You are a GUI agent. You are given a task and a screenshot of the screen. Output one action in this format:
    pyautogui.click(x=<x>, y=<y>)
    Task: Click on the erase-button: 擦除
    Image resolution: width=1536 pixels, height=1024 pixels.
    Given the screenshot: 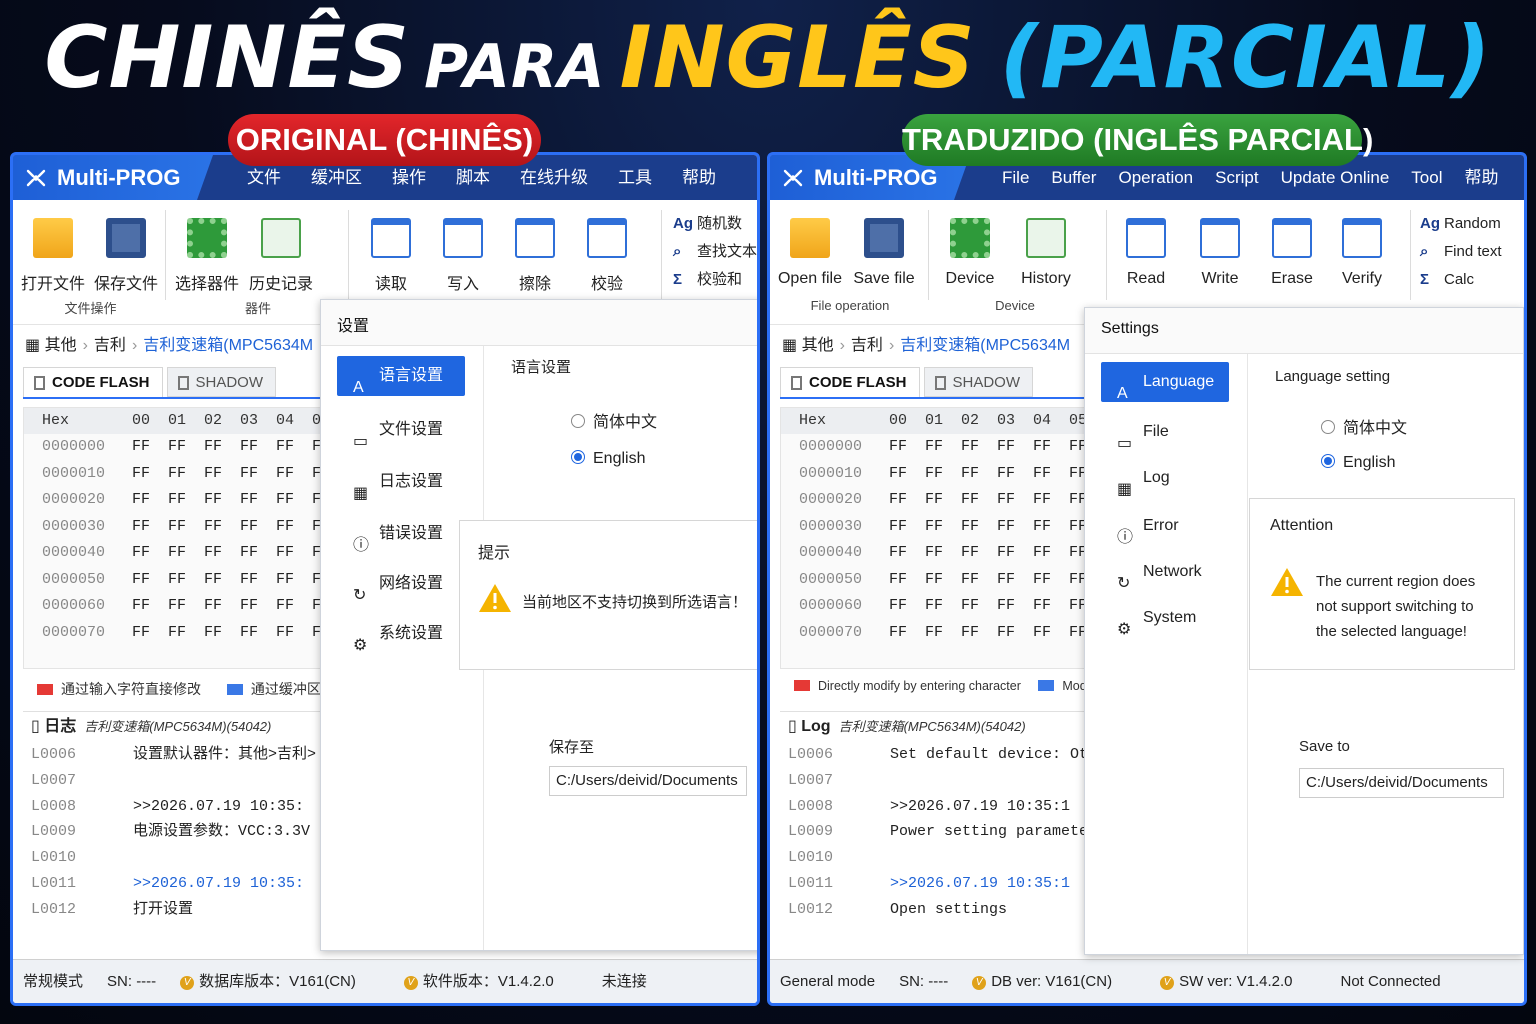 What is the action you would take?
    pyautogui.click(x=535, y=256)
    